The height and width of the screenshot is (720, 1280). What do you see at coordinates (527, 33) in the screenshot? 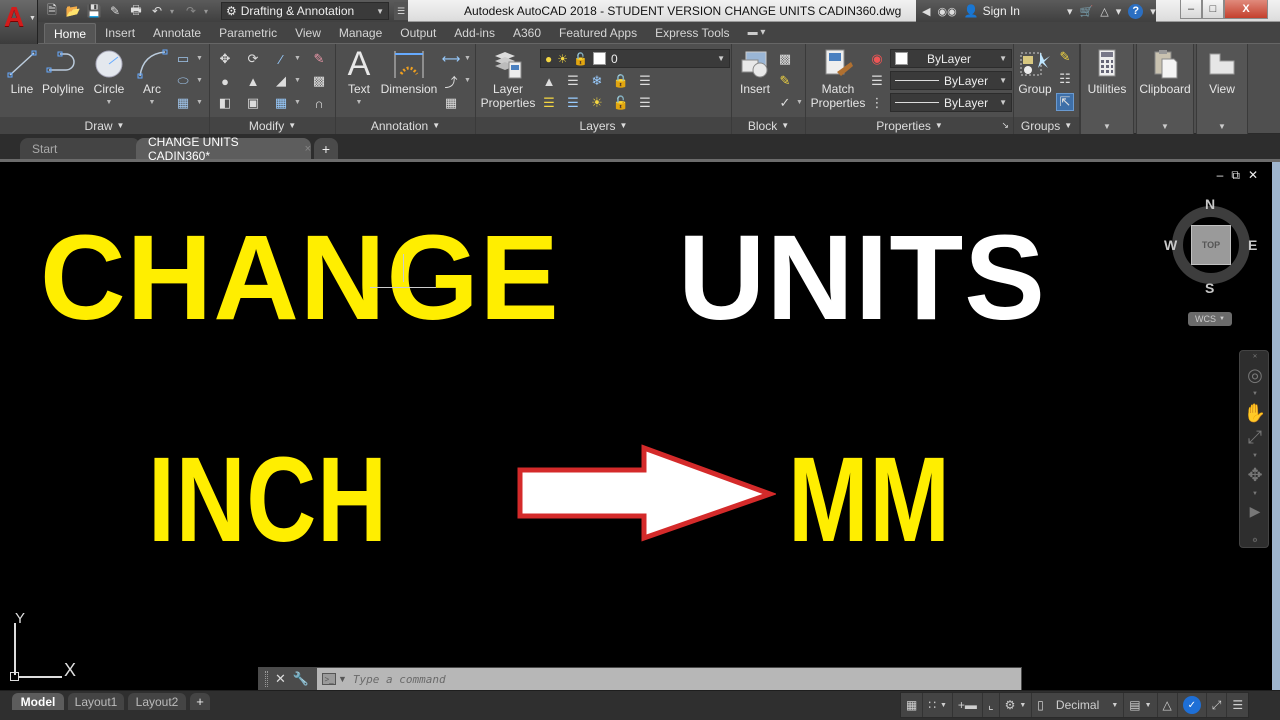
I see `tab-a360: A360` at bounding box center [527, 33].